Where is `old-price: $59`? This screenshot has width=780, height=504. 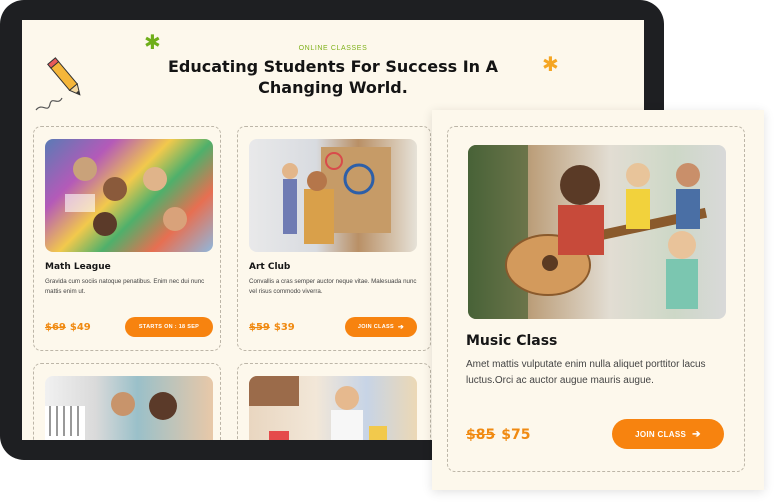 old-price: $59 is located at coordinates (259, 327).